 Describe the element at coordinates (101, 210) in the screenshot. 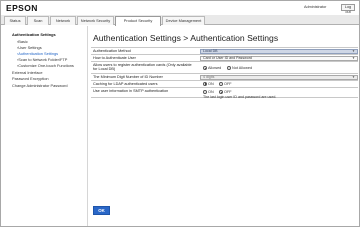

I see `ok-button: OK` at that location.